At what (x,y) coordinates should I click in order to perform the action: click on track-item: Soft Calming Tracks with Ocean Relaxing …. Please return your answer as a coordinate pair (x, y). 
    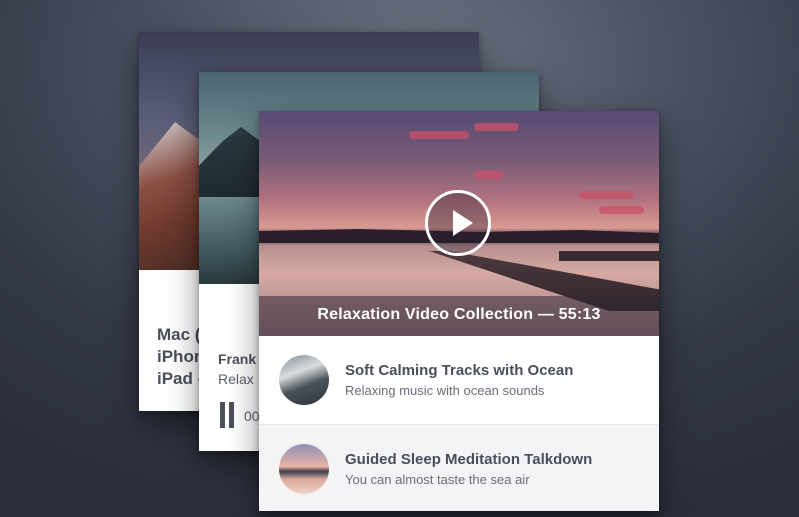
    Looking at the image, I should click on (459, 380).